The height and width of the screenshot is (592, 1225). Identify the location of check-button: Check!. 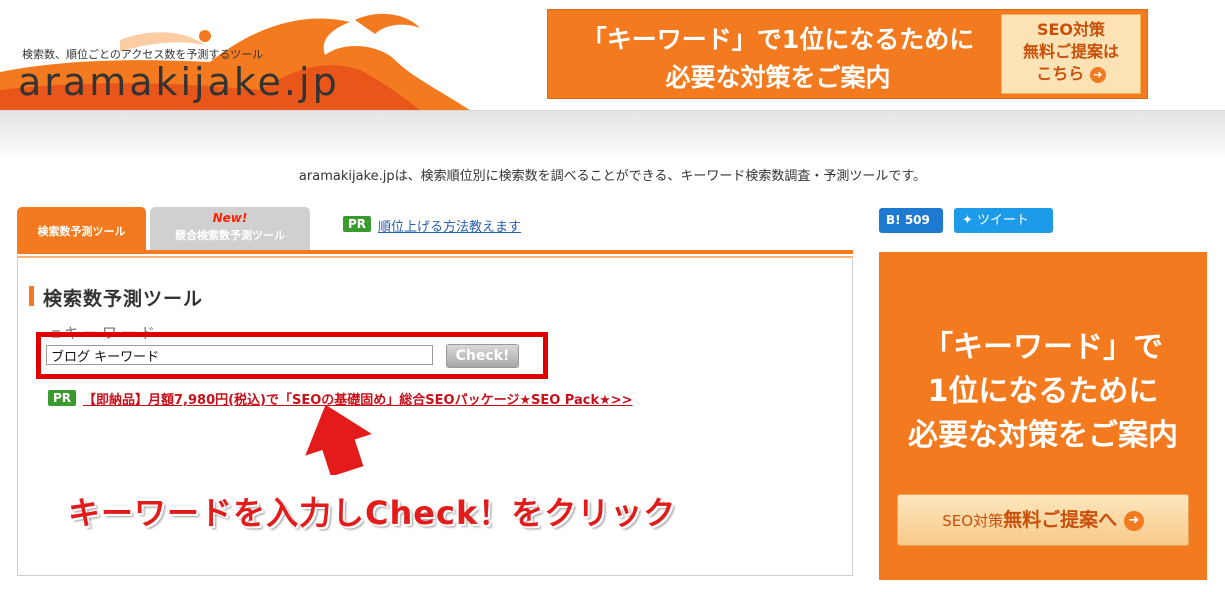
(482, 356).